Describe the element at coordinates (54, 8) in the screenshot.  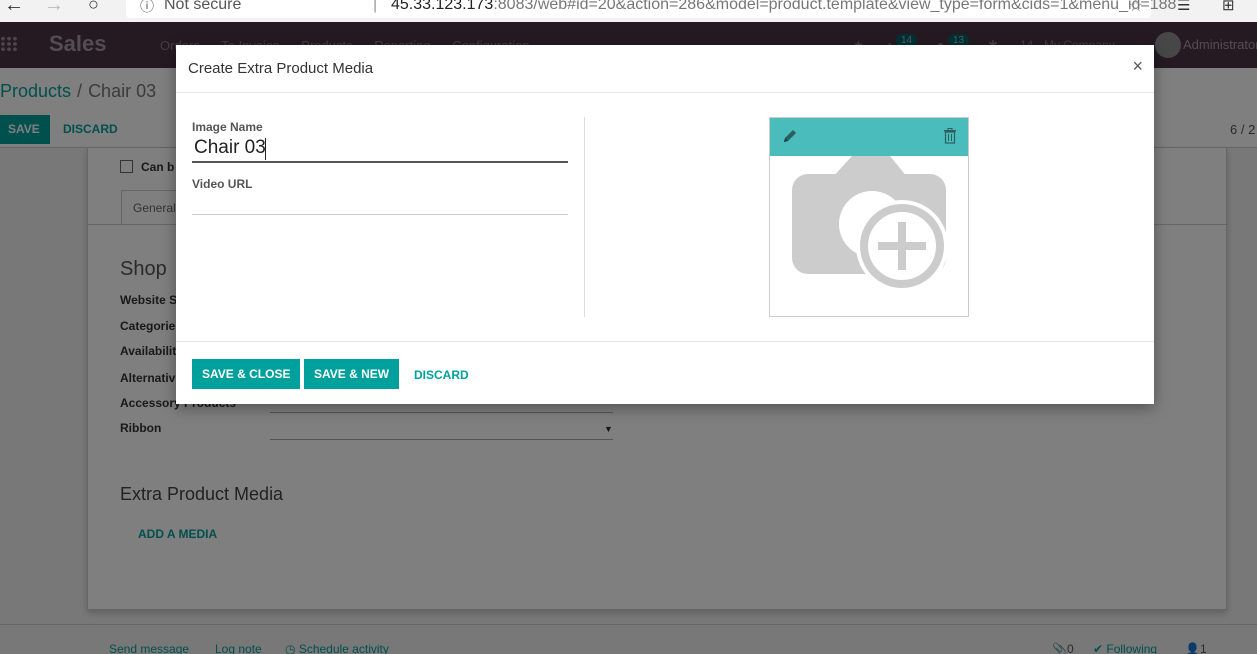
I see `forward-icon: →` at that location.